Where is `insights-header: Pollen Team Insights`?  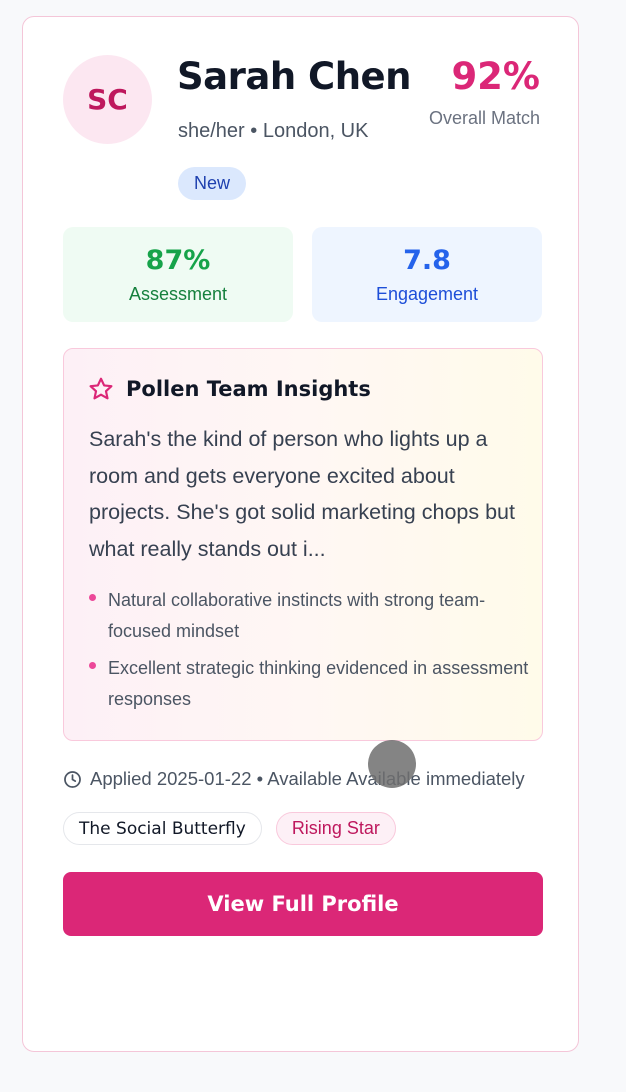
insights-header: Pollen Team Insights is located at coordinates (229, 389).